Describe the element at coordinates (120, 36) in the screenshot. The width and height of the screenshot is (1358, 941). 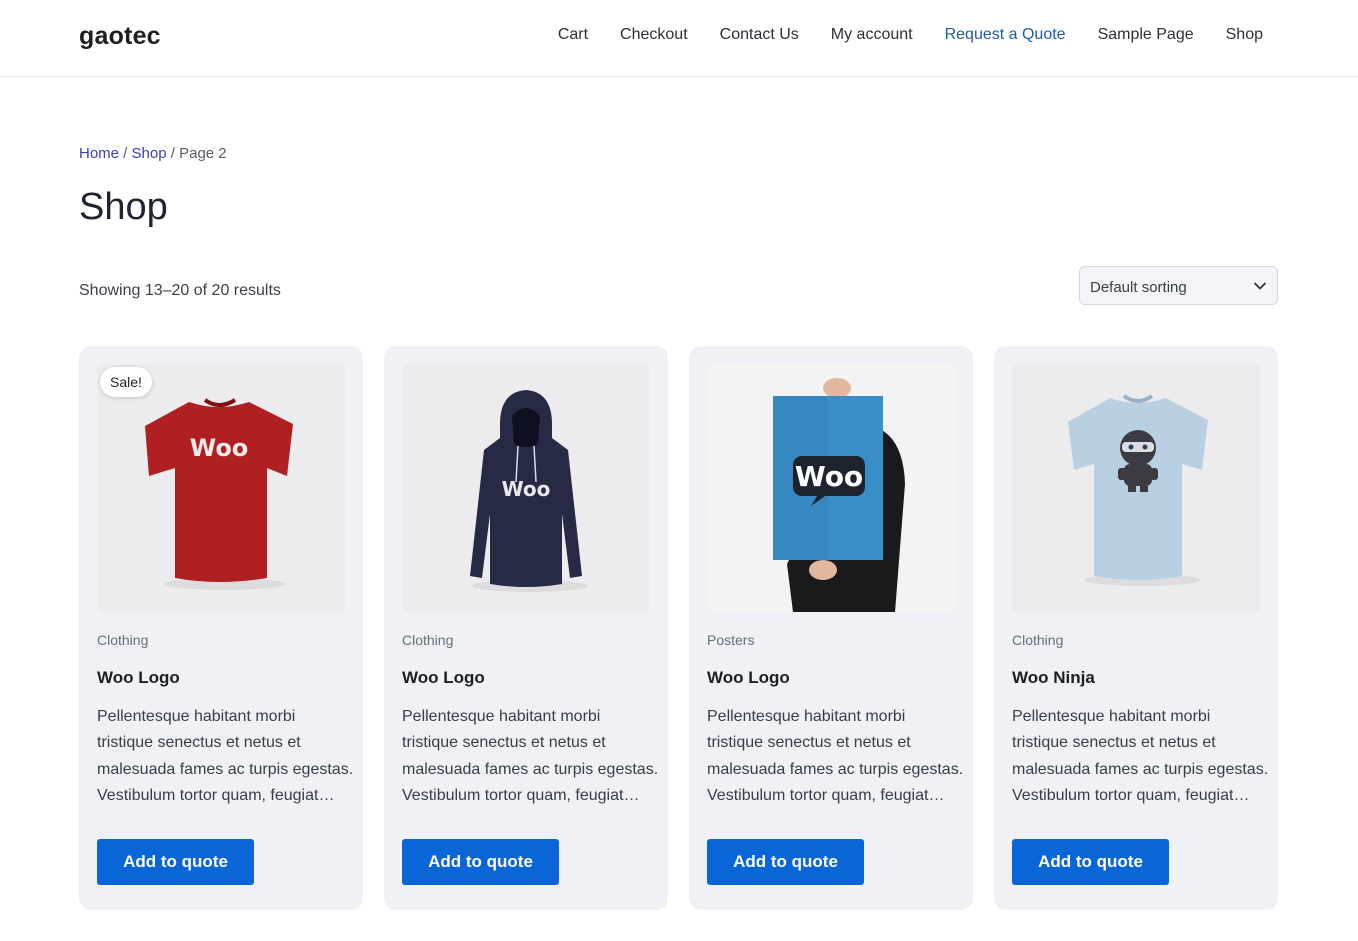
I see `site-title: gaotec` at that location.